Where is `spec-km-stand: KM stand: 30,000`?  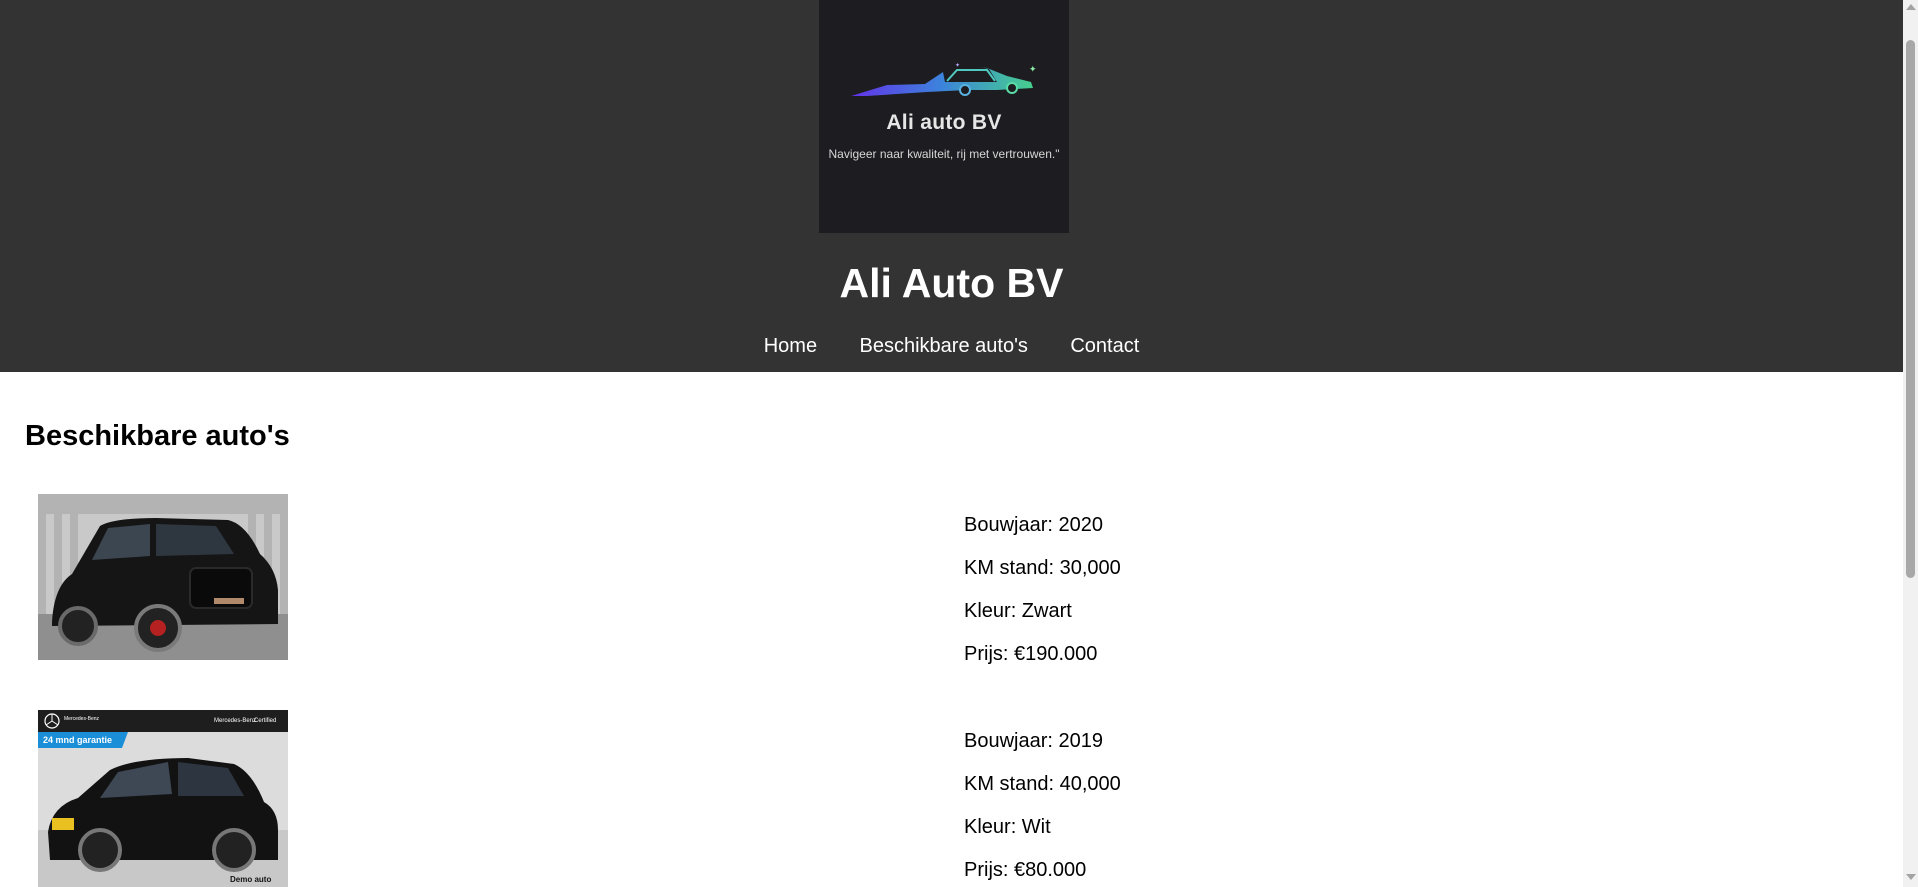
spec-km-stand: KM stand: 30,000 is located at coordinates (1042, 568).